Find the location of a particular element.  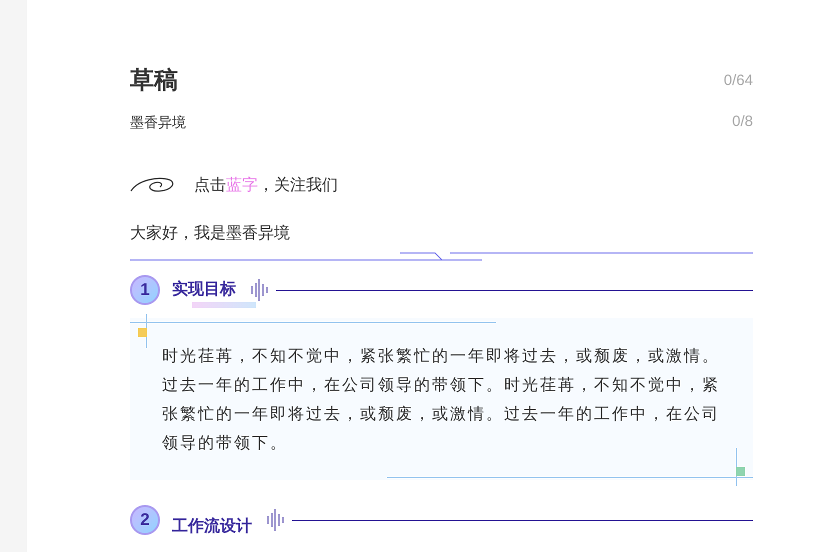

section-title: 实现目标 is located at coordinates (204, 289).